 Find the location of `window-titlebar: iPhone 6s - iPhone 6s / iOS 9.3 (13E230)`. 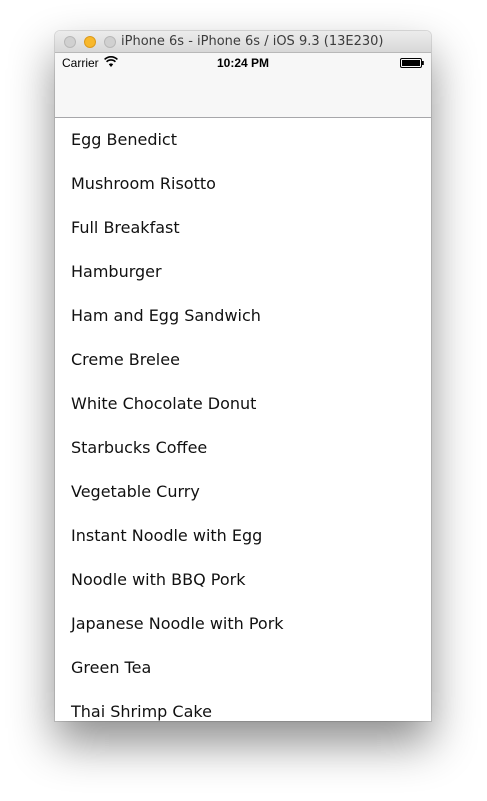

window-titlebar: iPhone 6s - iPhone 6s / iOS 9.3 (13E230) is located at coordinates (243, 42).